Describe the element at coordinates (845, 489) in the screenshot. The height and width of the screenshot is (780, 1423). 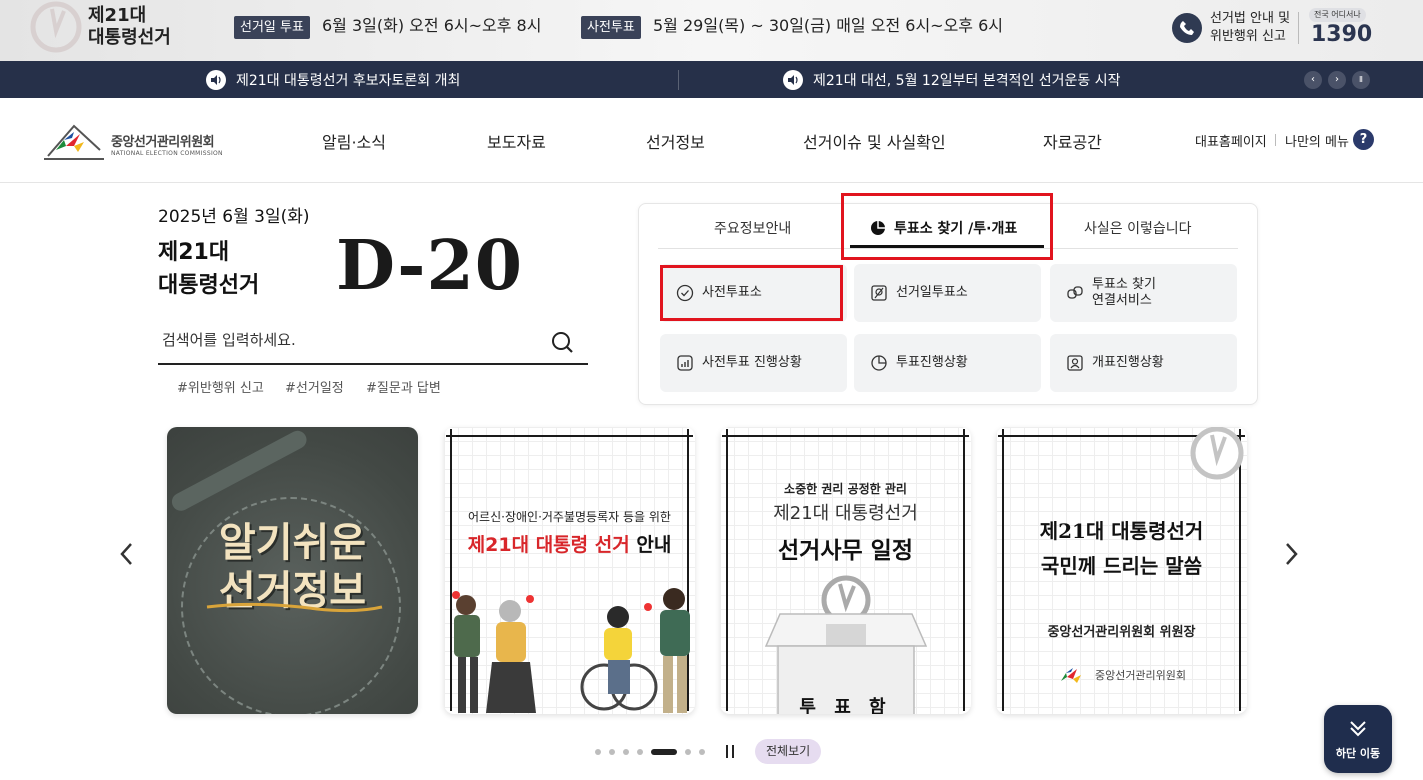
I see `card-subtitle: 소중한 권리 공정한 관리` at that location.